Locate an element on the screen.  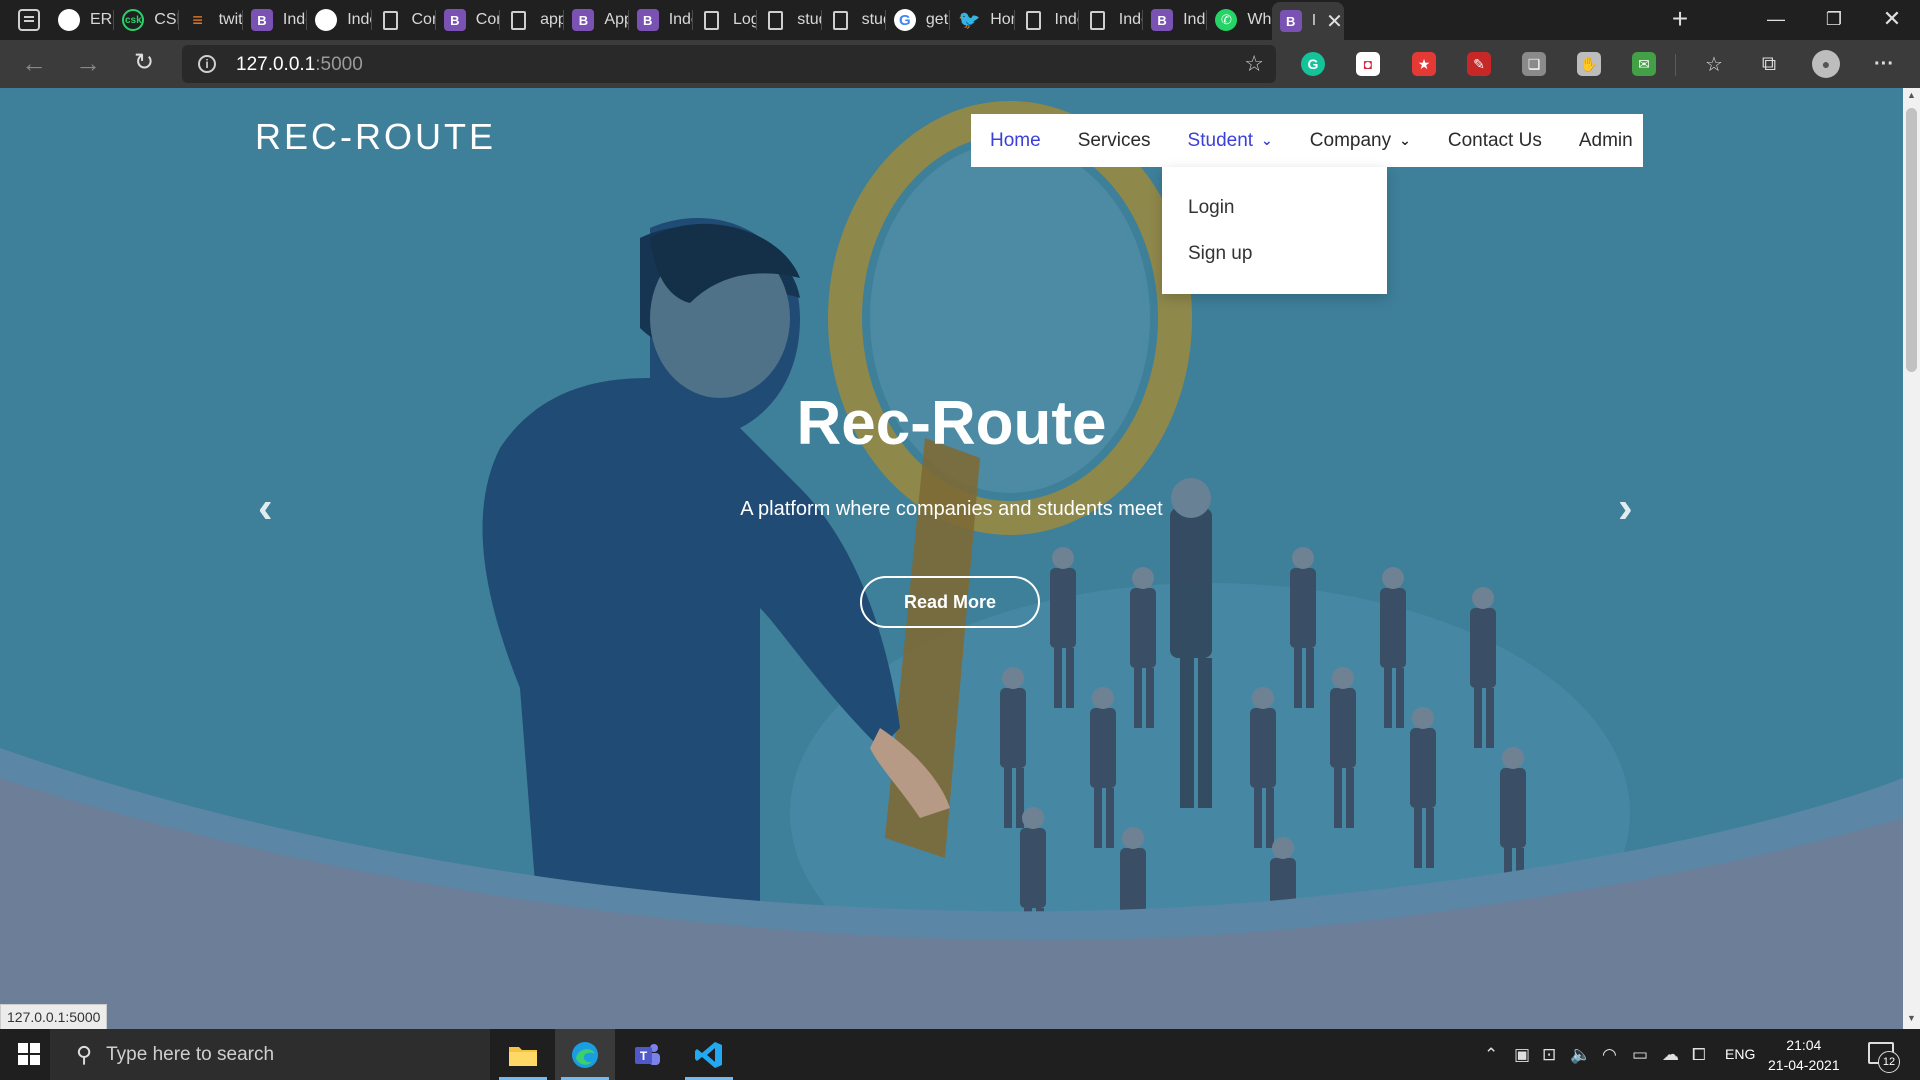
settings-more-icon: ··· is located at coordinates (1884, 64).